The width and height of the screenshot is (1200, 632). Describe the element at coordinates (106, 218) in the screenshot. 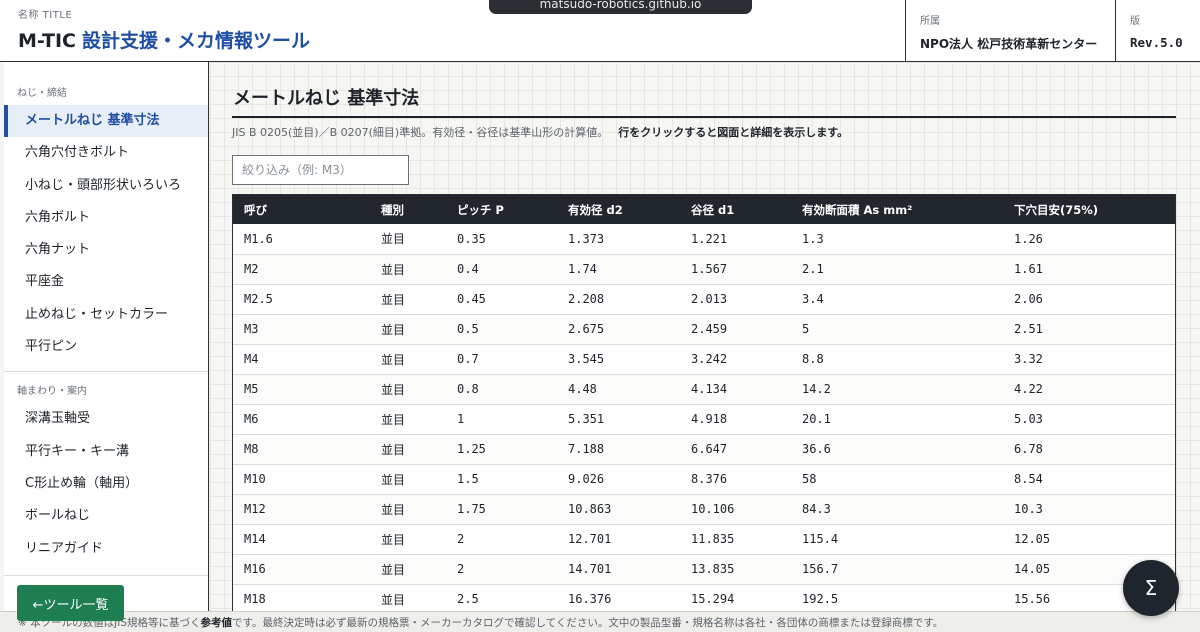

I see `sidebar-item-hex-bolt: 六角ボルト` at that location.